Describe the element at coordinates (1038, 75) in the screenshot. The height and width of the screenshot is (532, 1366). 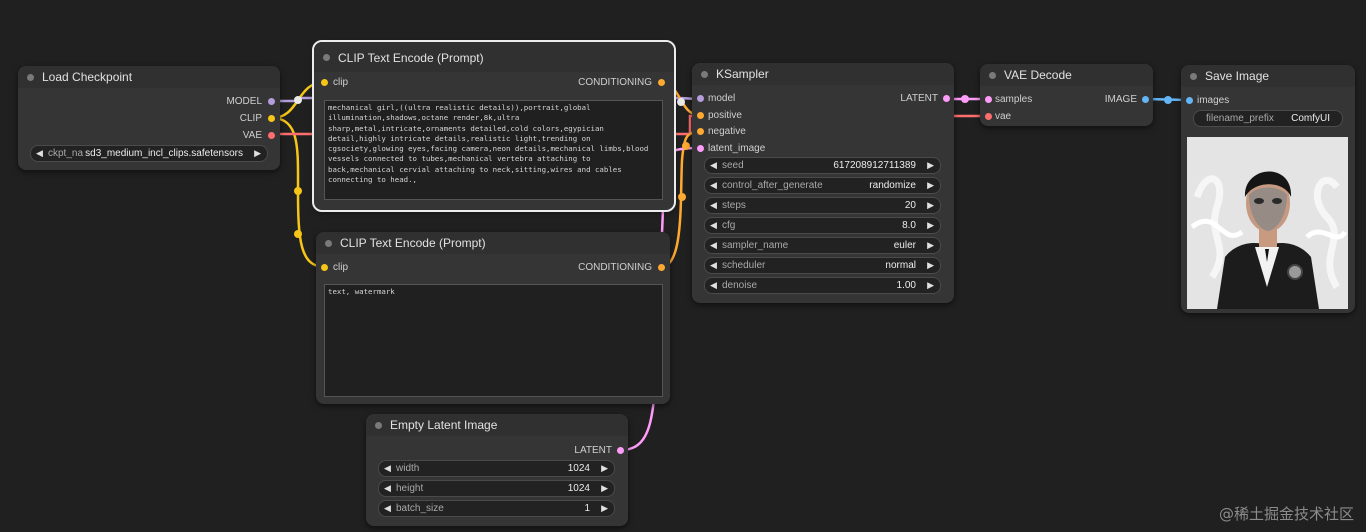
I see `title-text: VAE Decode` at that location.